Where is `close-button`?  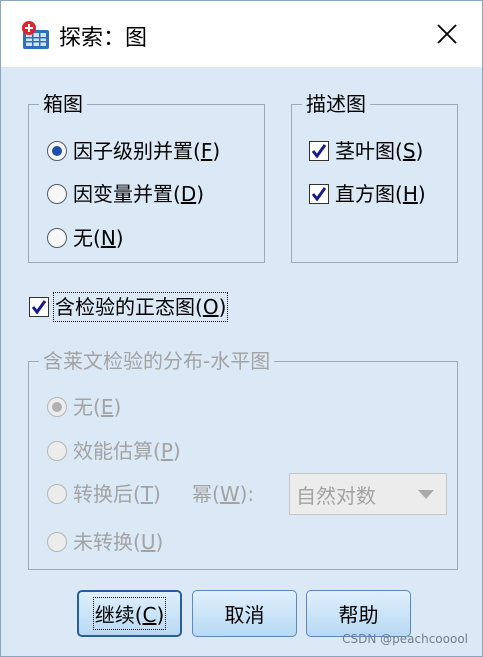
close-button is located at coordinates (447, 34).